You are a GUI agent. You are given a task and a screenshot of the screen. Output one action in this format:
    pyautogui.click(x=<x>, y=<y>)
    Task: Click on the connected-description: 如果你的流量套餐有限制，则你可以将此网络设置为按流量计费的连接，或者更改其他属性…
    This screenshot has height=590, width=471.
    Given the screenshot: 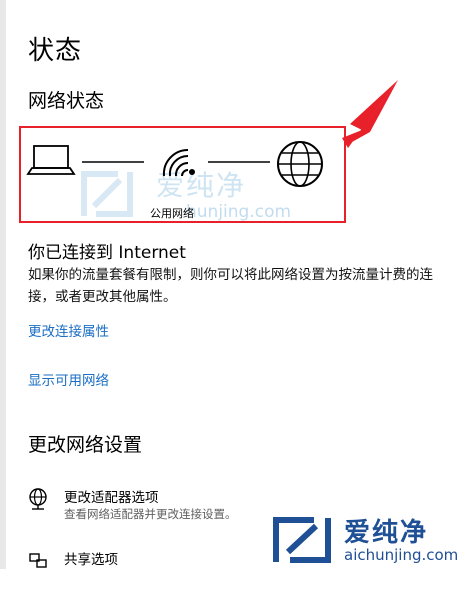 What is the action you would take?
    pyautogui.click(x=230, y=286)
    